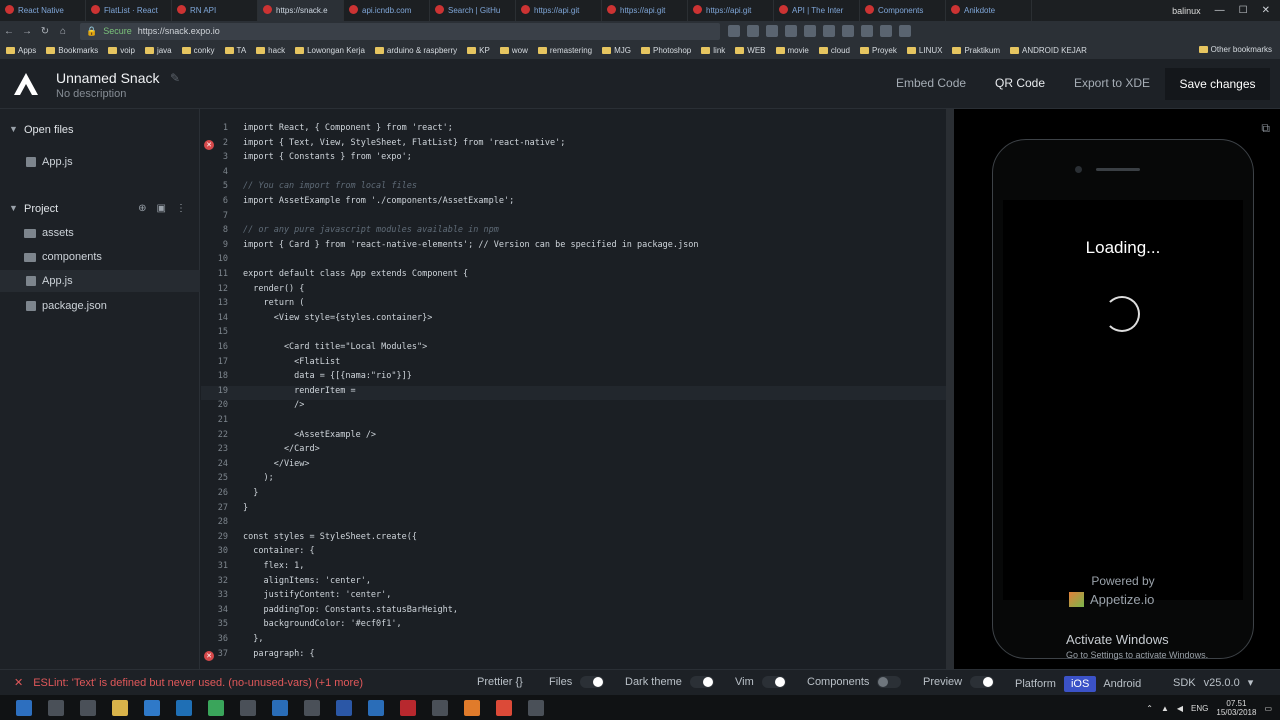 The image size is (1280, 720). I want to click on bookmark-item: Praktikum, so click(976, 50).